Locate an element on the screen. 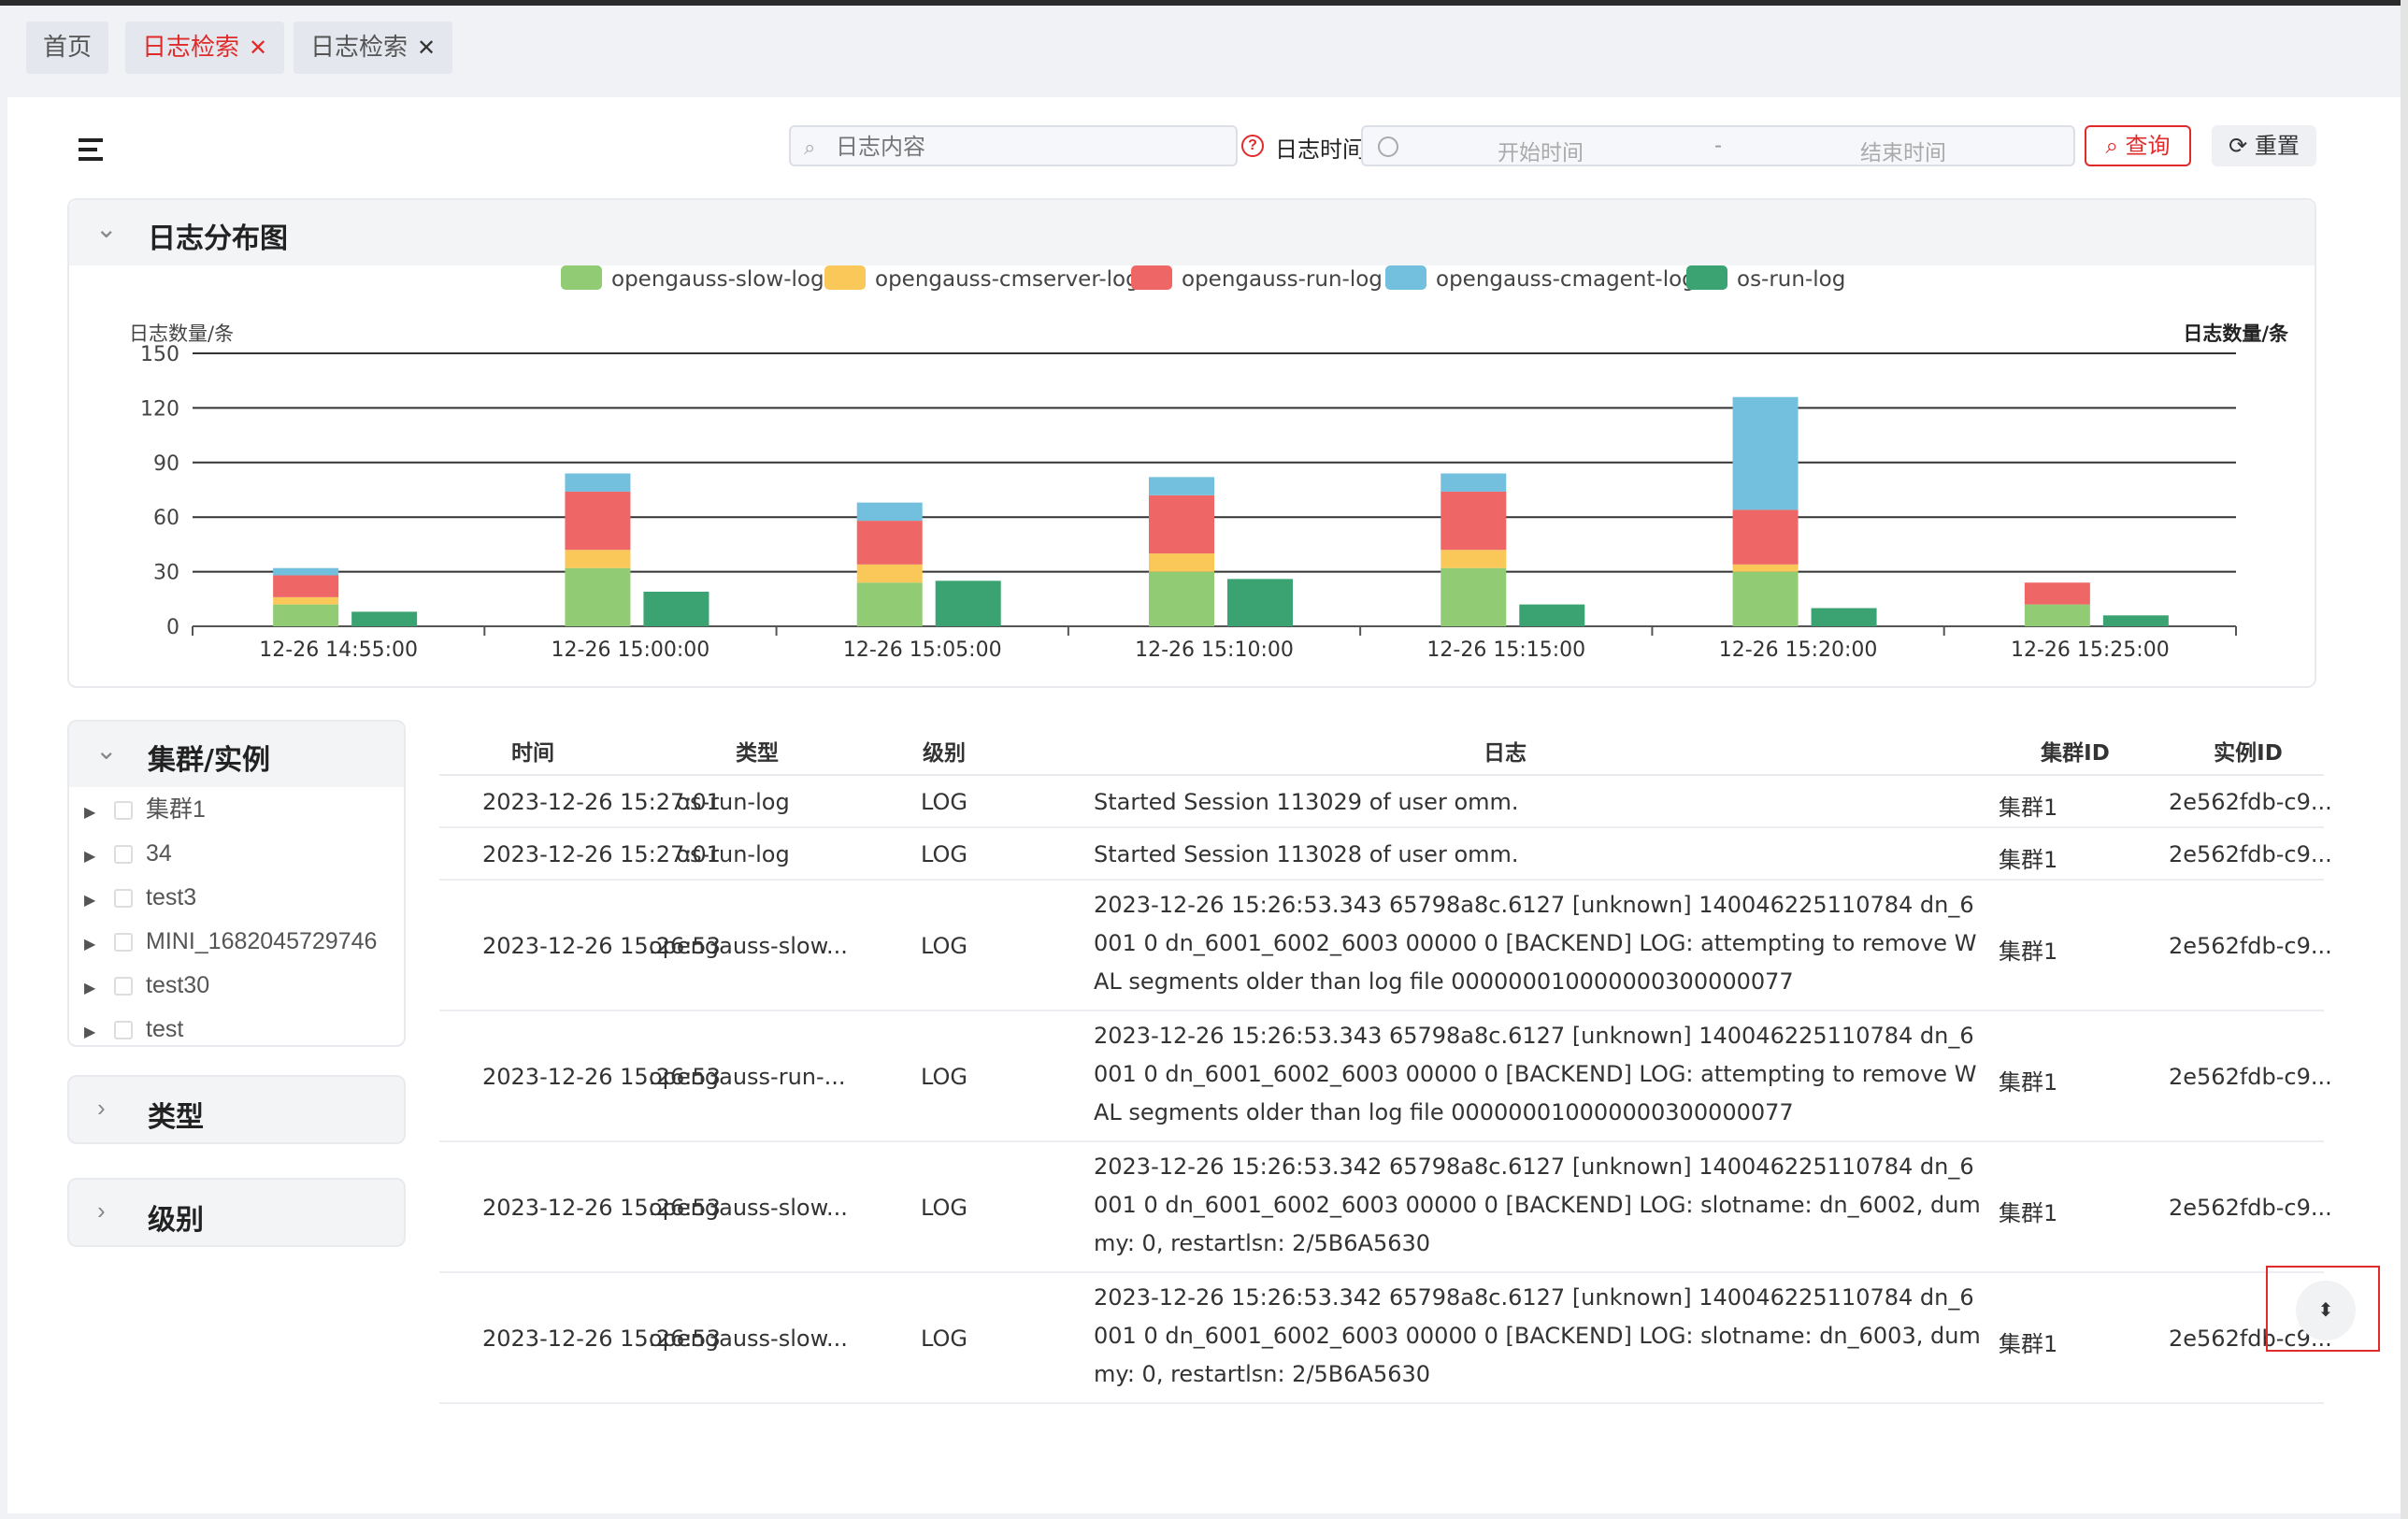 Image resolution: width=2408 pixels, height=1519 pixels. column-log: 日志 is located at coordinates (1505, 751).